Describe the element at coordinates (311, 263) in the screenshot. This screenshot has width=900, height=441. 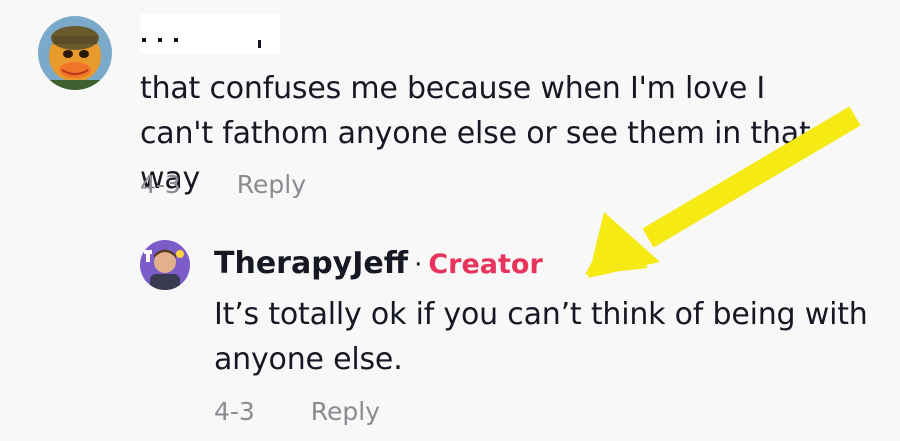
I see `reply-author: TherapyJeff` at that location.